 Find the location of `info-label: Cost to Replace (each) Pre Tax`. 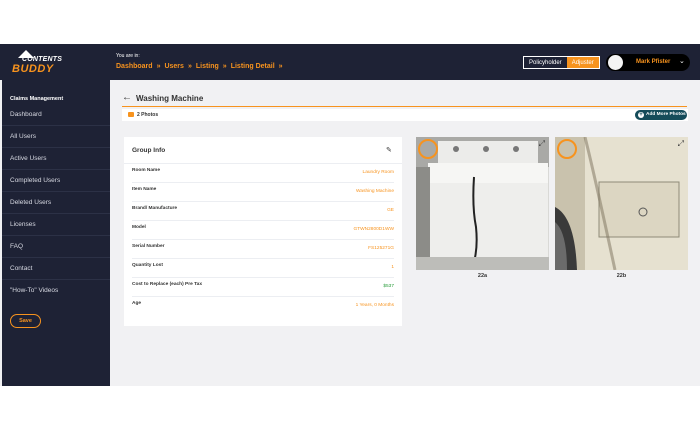

info-label: Cost to Replace (each) Pre Tax is located at coordinates (167, 284).